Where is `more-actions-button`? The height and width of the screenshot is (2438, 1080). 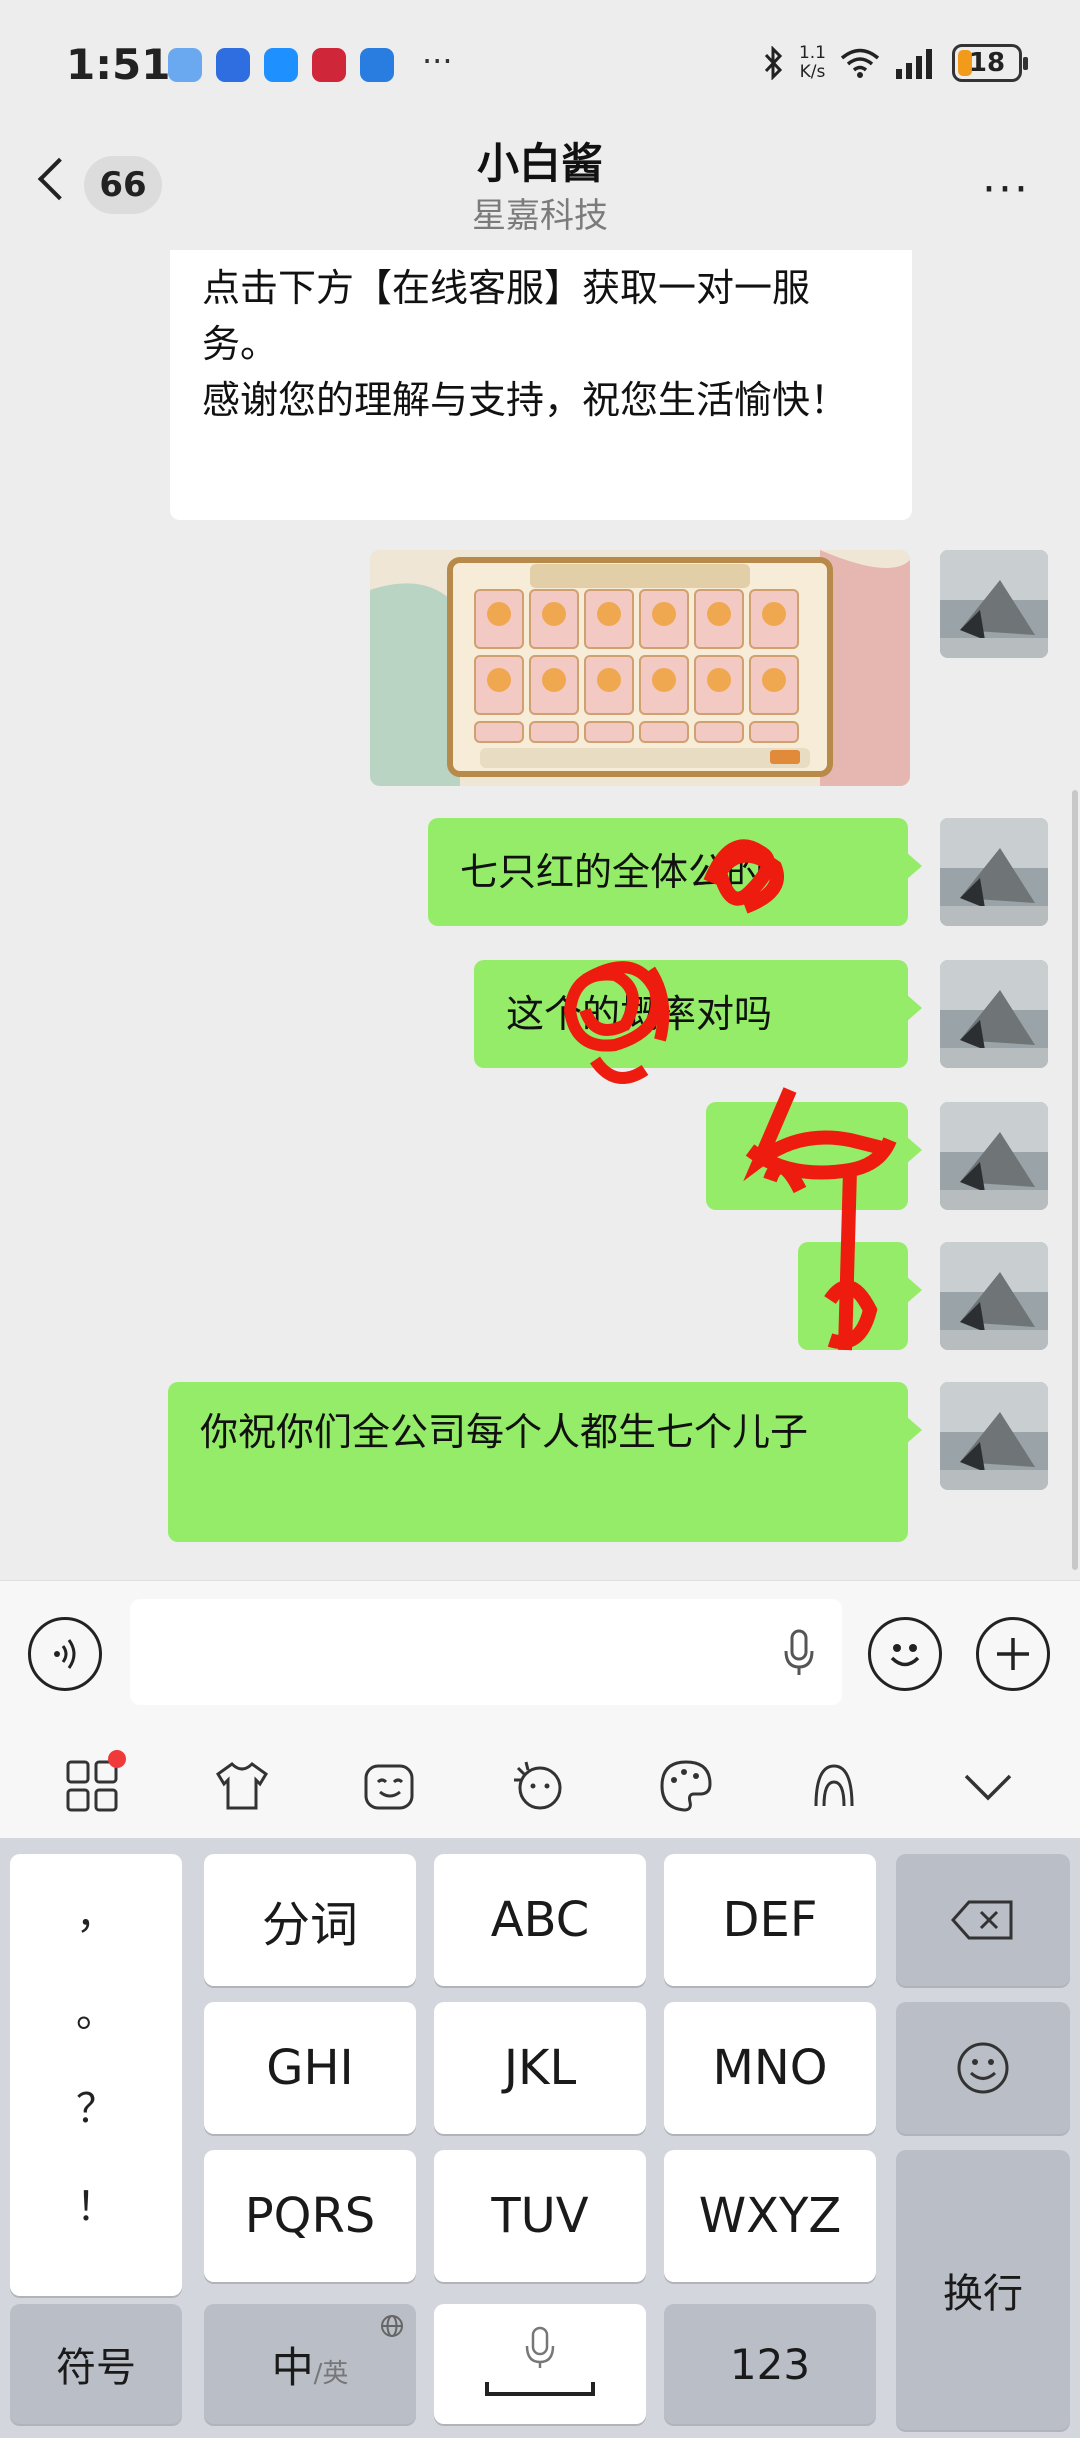 more-actions-button is located at coordinates (1013, 1654).